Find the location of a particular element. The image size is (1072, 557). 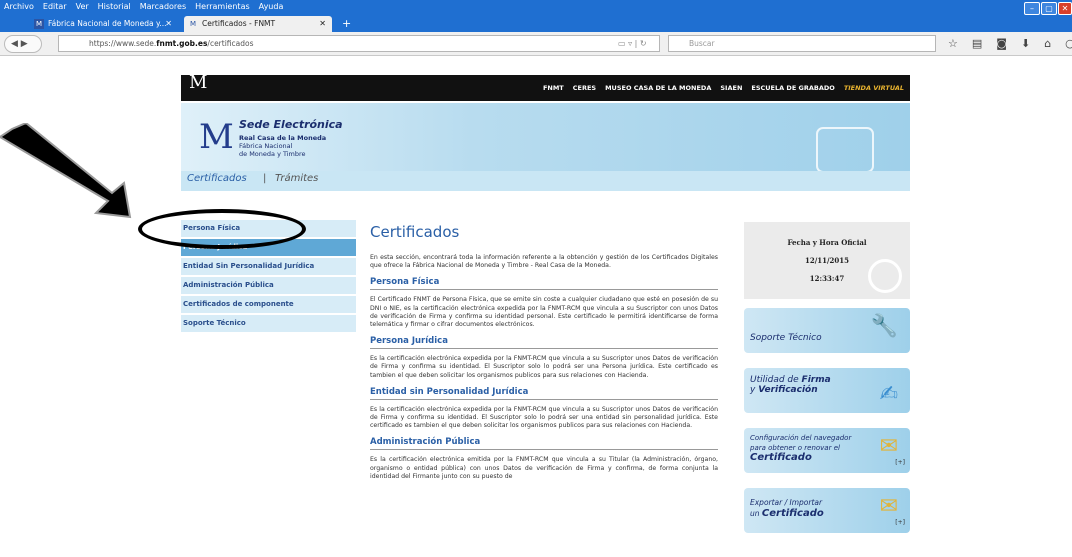

sidebar-item-administracion: Administración Pública is located at coordinates (268, 286).